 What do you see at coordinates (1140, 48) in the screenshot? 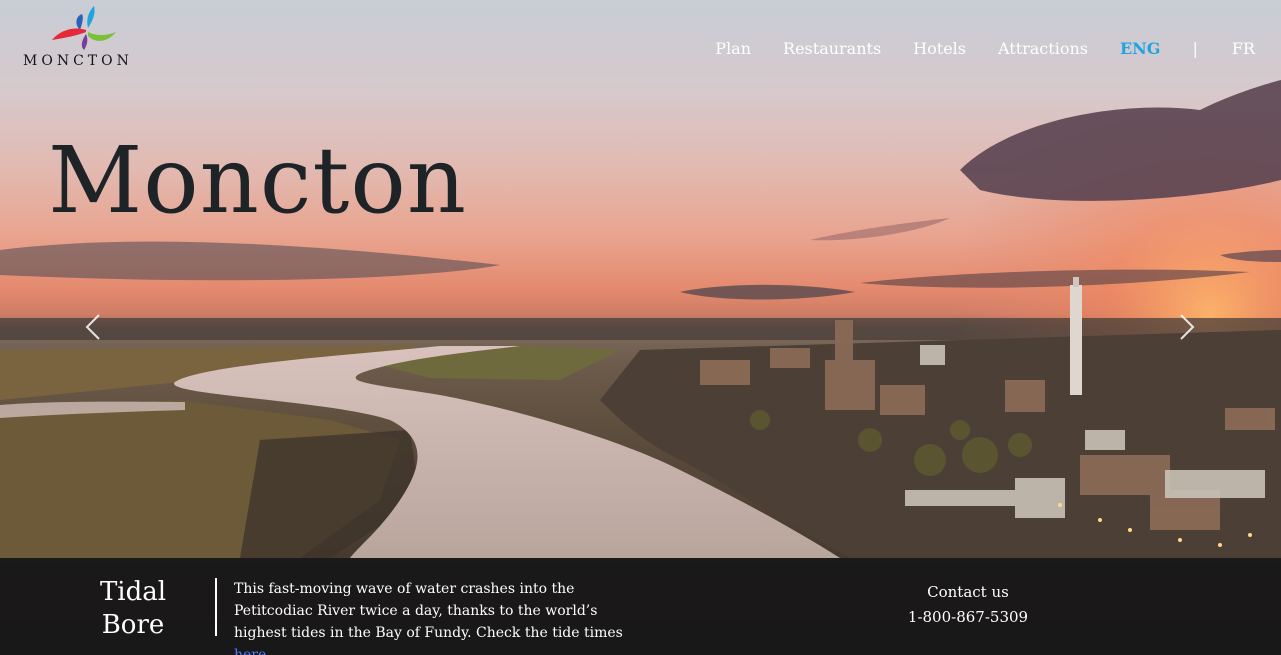
I see `language-english-link: ENG` at bounding box center [1140, 48].